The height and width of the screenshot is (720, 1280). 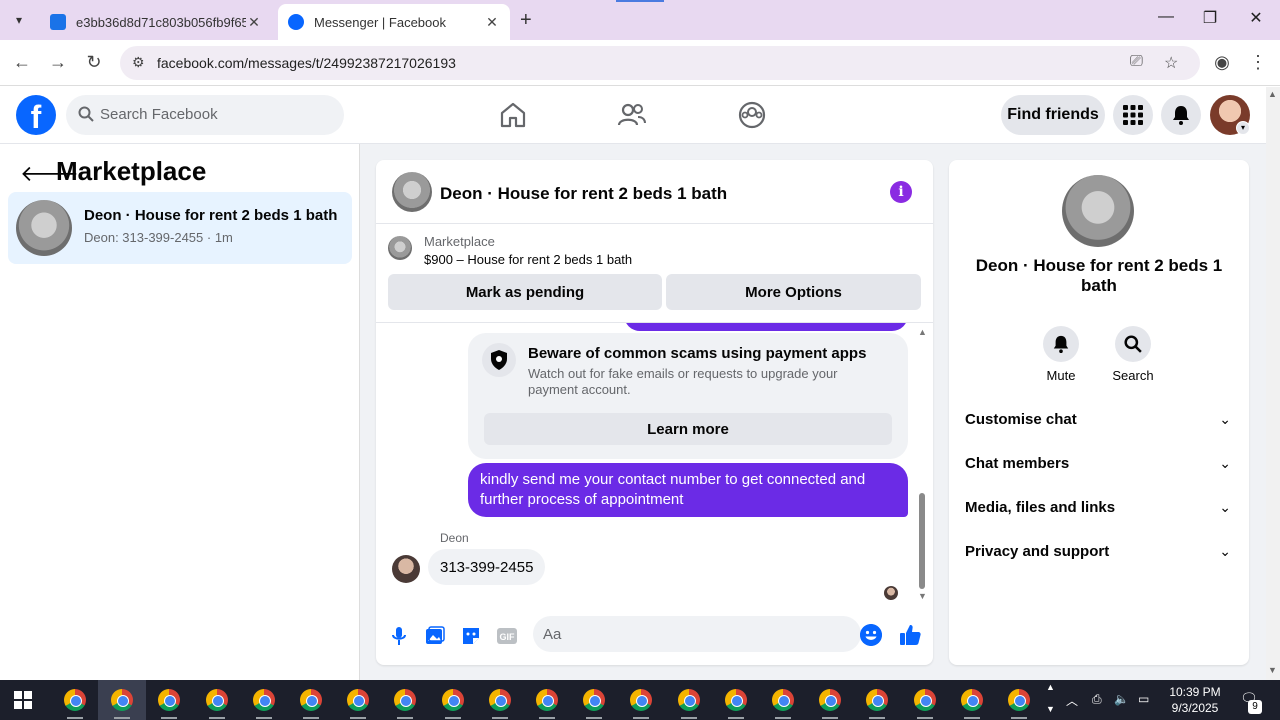 What do you see at coordinates (22, 62) in the screenshot?
I see `back-icon: ←` at bounding box center [22, 62].